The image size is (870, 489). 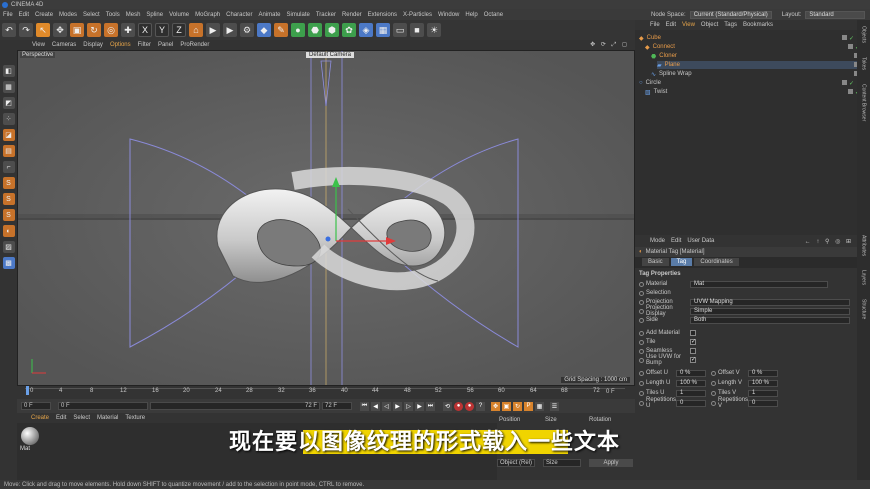 What do you see at coordinates (375, 406) in the screenshot?
I see `previous-key-icon: ◀` at bounding box center [375, 406].